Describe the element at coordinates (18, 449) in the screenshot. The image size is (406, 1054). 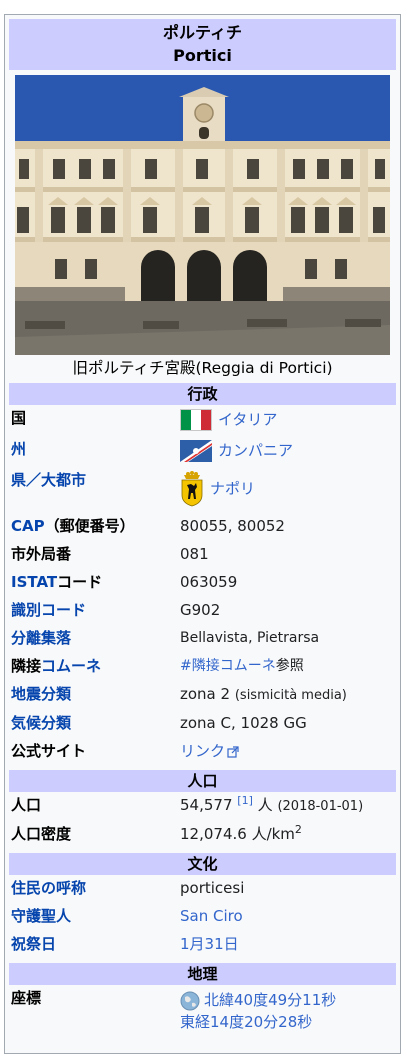
I see `region-label-link: 州` at that location.